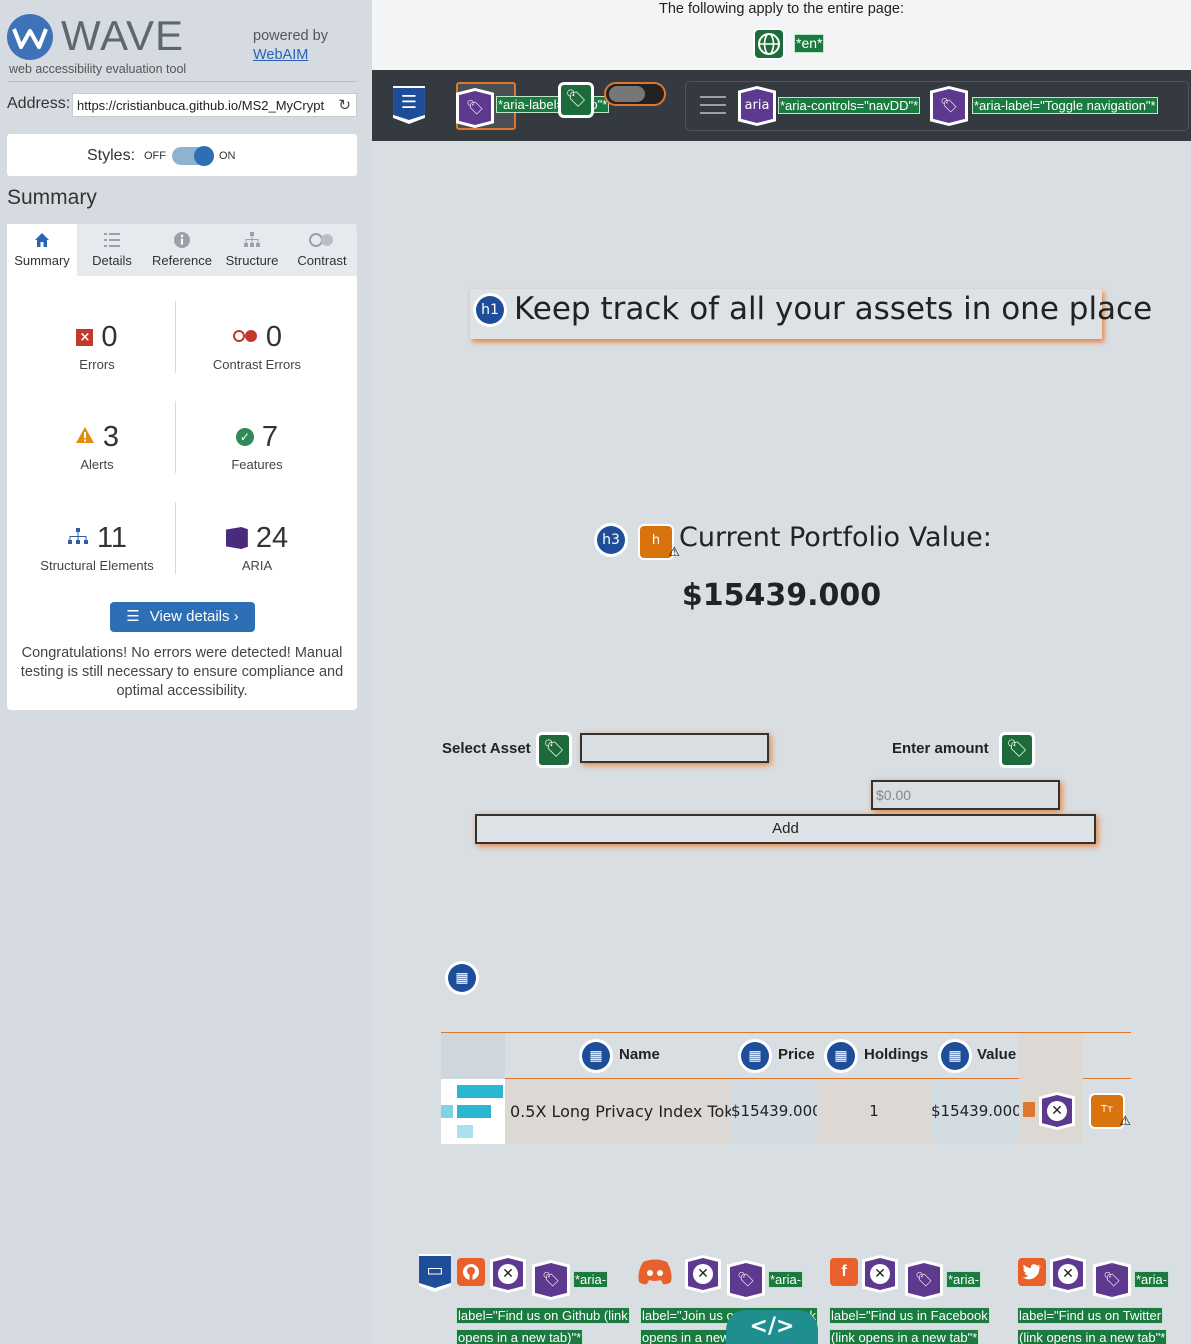 This screenshot has height=1344, width=1191. I want to click on alerts-stat: 3 Alerts, so click(97, 445).